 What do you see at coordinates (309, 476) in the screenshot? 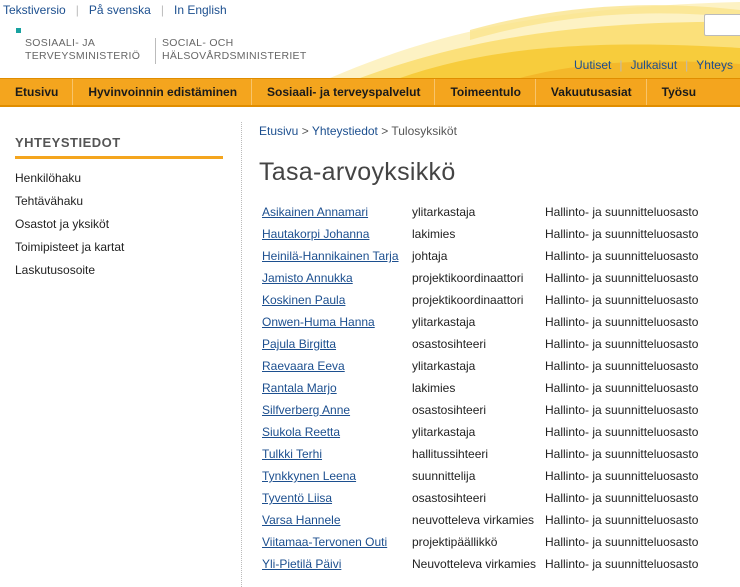
I see `person-name-link: Tynkkynen Leena` at bounding box center [309, 476].